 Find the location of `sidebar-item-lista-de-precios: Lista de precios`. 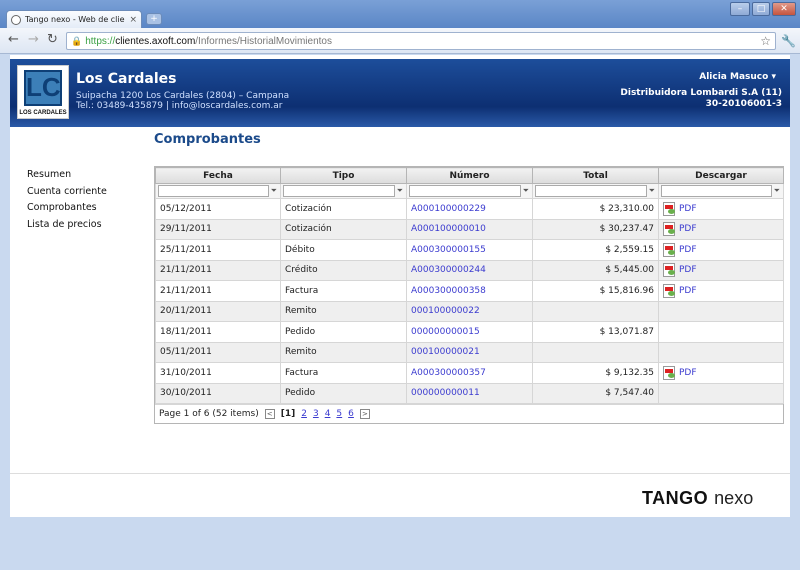

sidebar-item-lista-de-precios: Lista de precios is located at coordinates (67, 225).